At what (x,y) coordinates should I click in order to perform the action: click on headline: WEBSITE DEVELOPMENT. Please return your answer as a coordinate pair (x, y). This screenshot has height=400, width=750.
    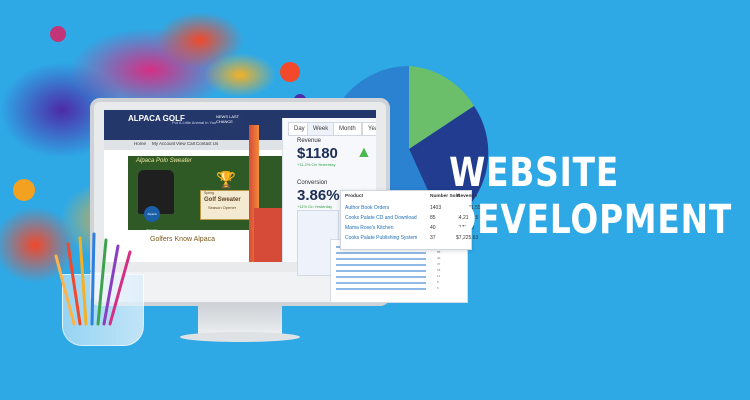
    Looking at the image, I should click on (590, 197).